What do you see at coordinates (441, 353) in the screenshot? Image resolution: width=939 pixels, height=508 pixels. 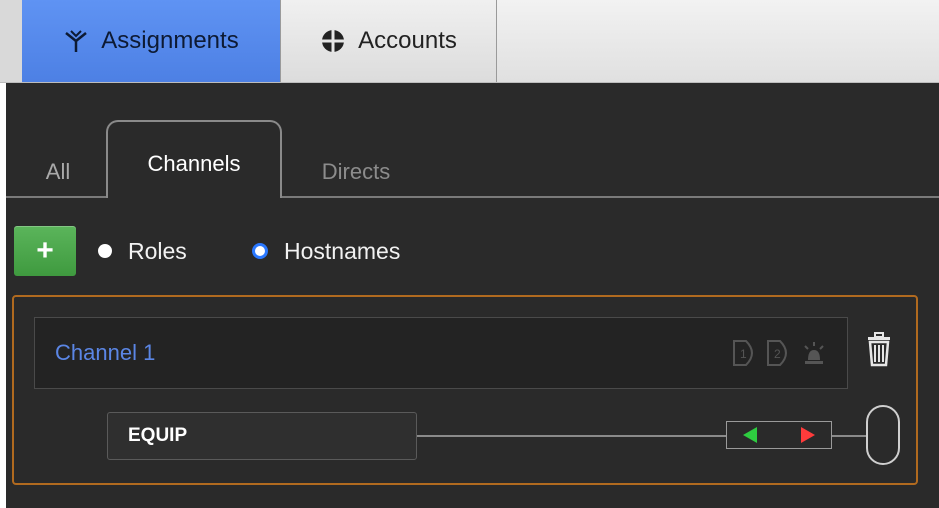 I see `channel-row: Channel 1 1 2` at bounding box center [441, 353].